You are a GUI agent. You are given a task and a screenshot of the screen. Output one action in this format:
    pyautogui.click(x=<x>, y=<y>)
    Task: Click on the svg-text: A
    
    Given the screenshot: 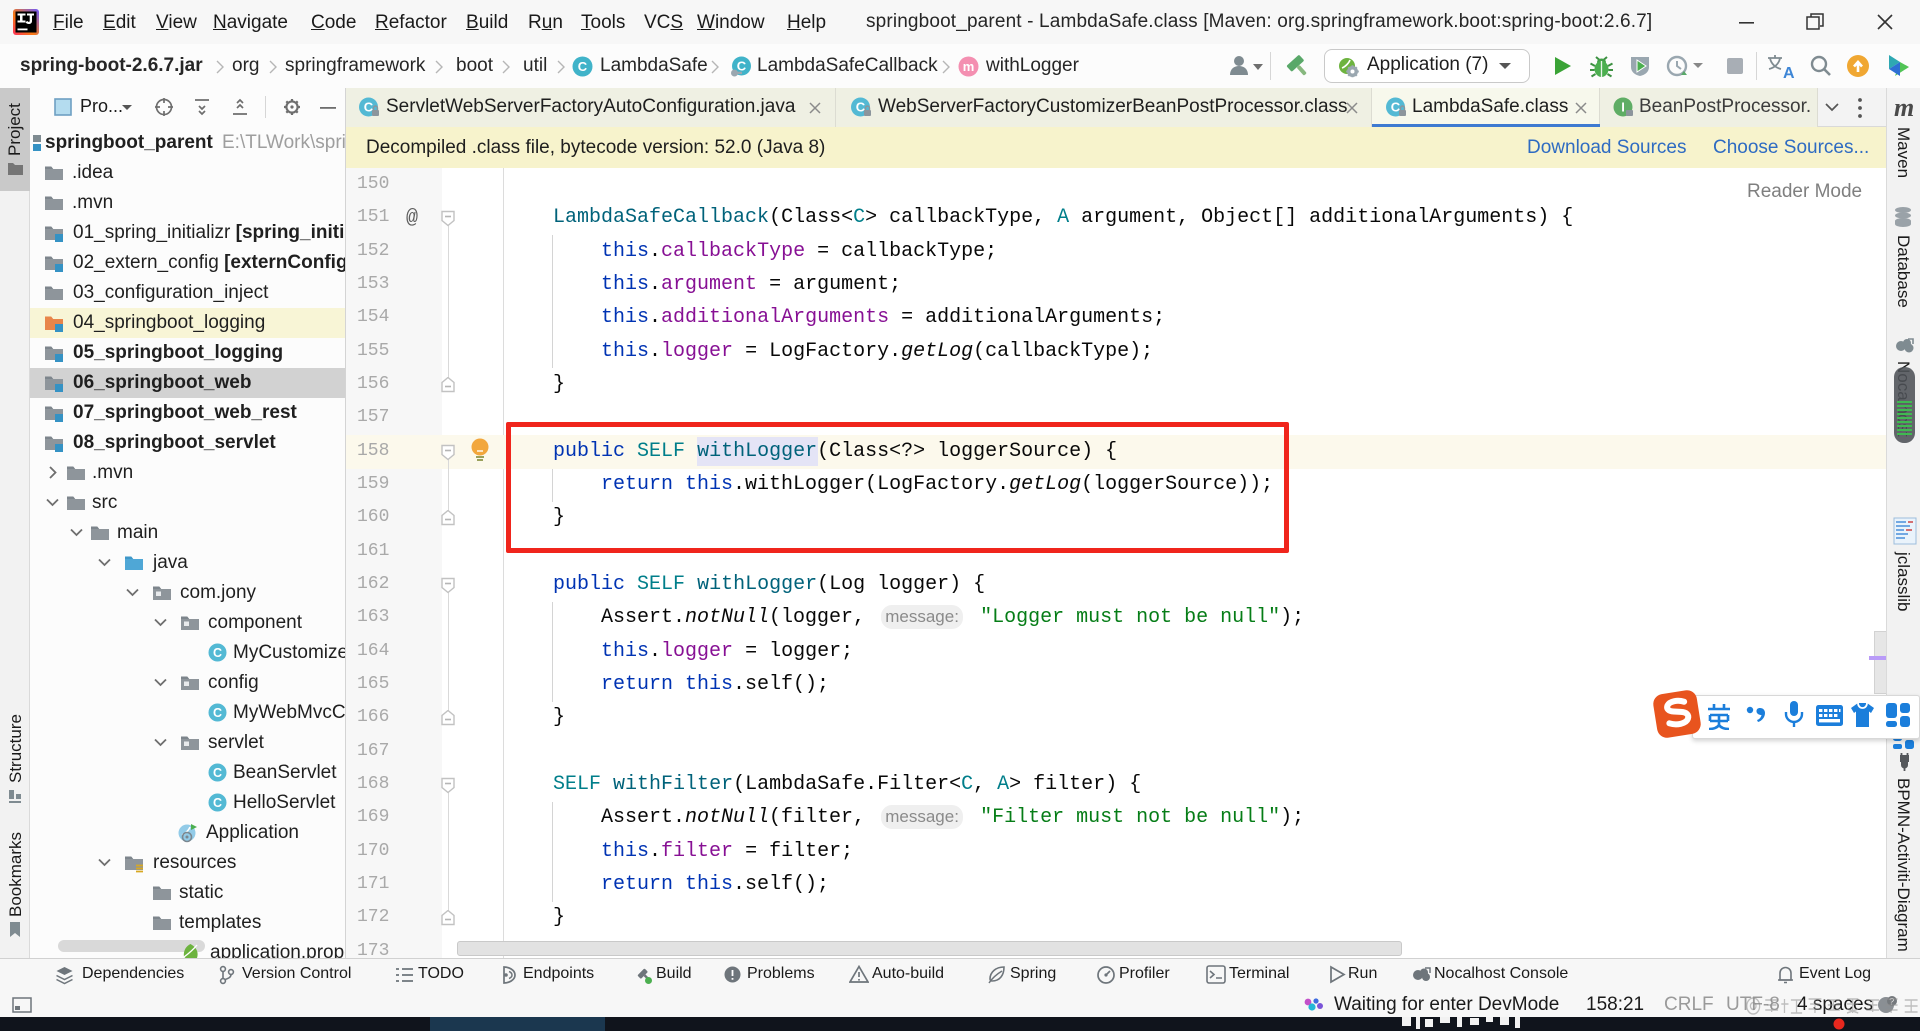 What is the action you would take?
    pyautogui.click(x=1789, y=72)
    